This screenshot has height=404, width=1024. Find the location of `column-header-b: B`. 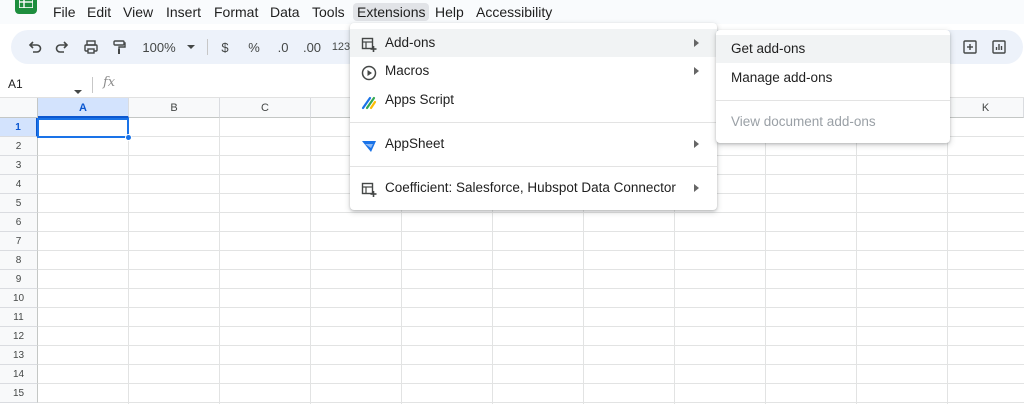

column-header-b: B is located at coordinates (174, 108).